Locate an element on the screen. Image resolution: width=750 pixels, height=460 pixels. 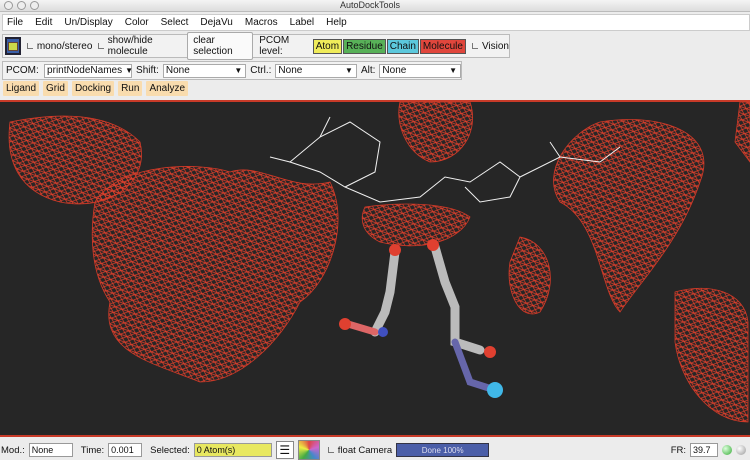
ctrl-select: None ▼ is located at coordinates (316, 70).